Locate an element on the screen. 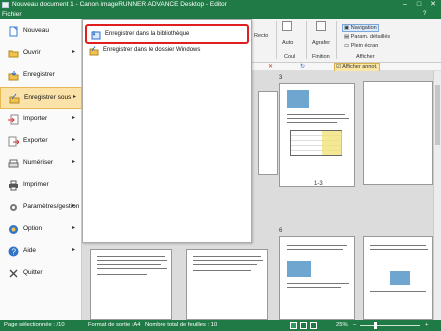 Image resolution: width=441 pixels, height=331 pixels. help-icon: ? is located at coordinates (426, 14).